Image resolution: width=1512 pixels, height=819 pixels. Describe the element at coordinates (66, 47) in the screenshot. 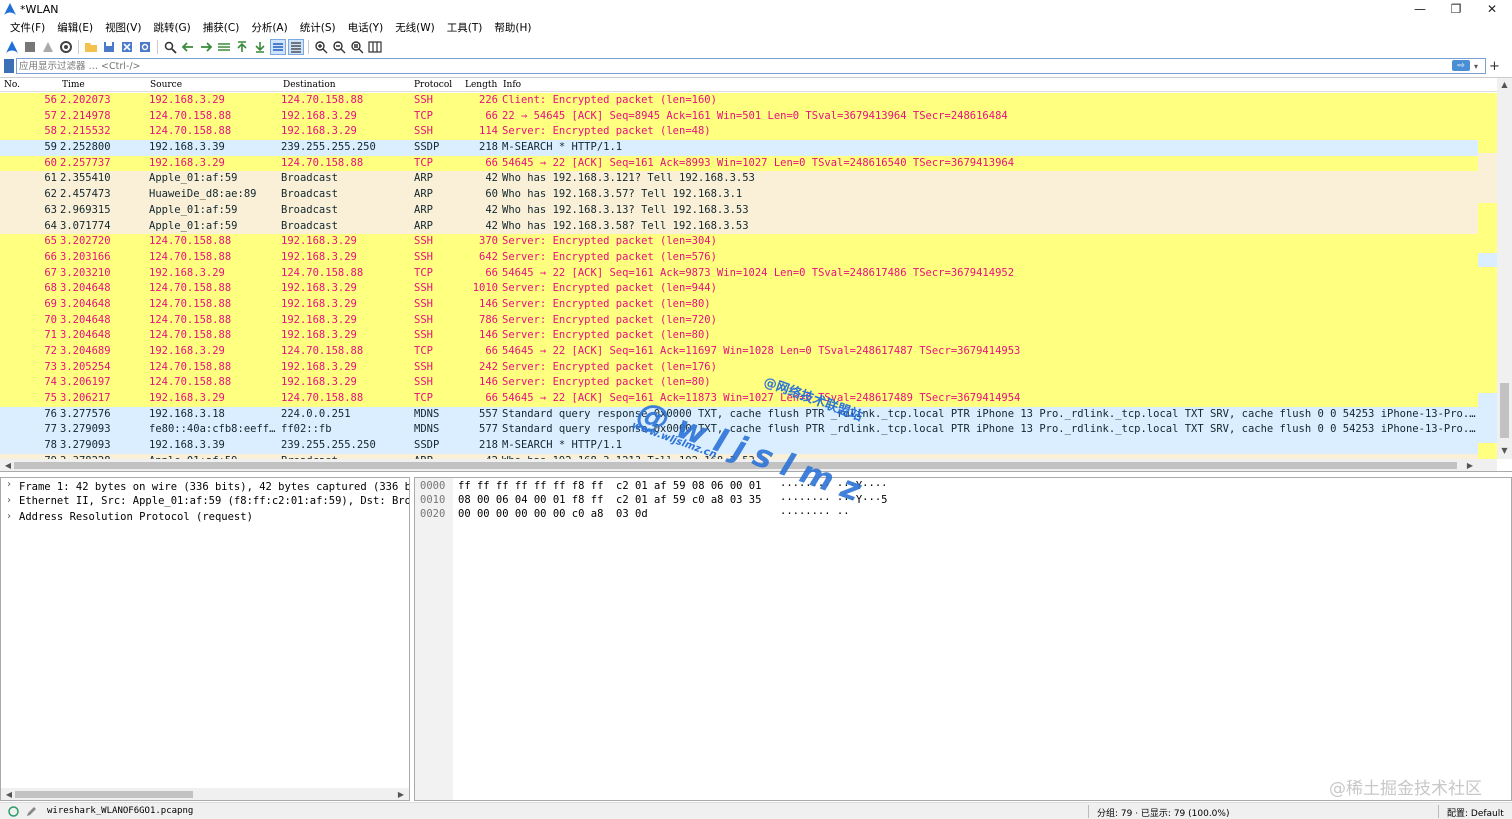

I see `capture-options-icon` at that location.